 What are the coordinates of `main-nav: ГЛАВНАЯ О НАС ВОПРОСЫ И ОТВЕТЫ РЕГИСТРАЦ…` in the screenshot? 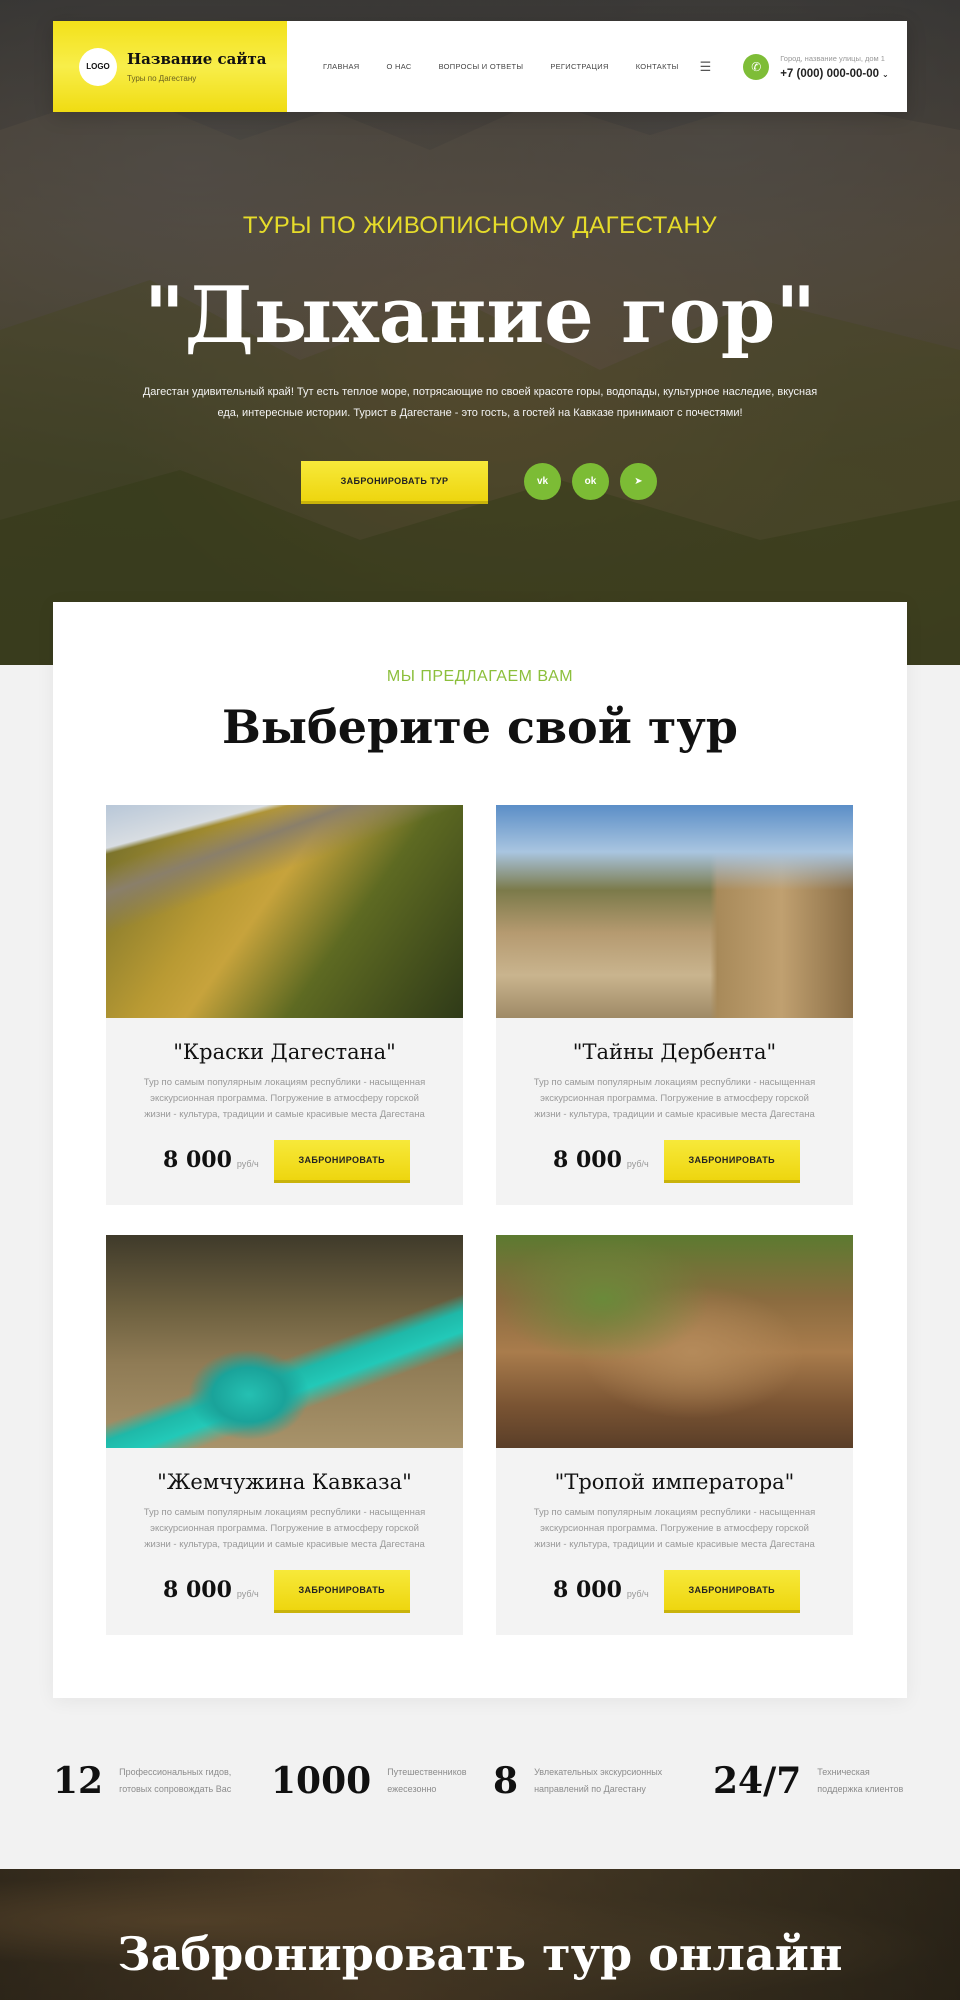 It's located at (517, 66).